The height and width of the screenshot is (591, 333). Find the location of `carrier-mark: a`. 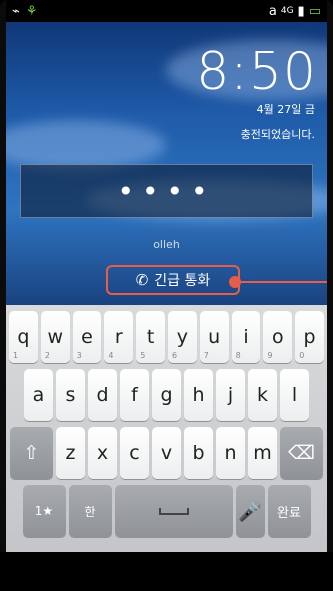

carrier-mark: a is located at coordinates (272, 11).